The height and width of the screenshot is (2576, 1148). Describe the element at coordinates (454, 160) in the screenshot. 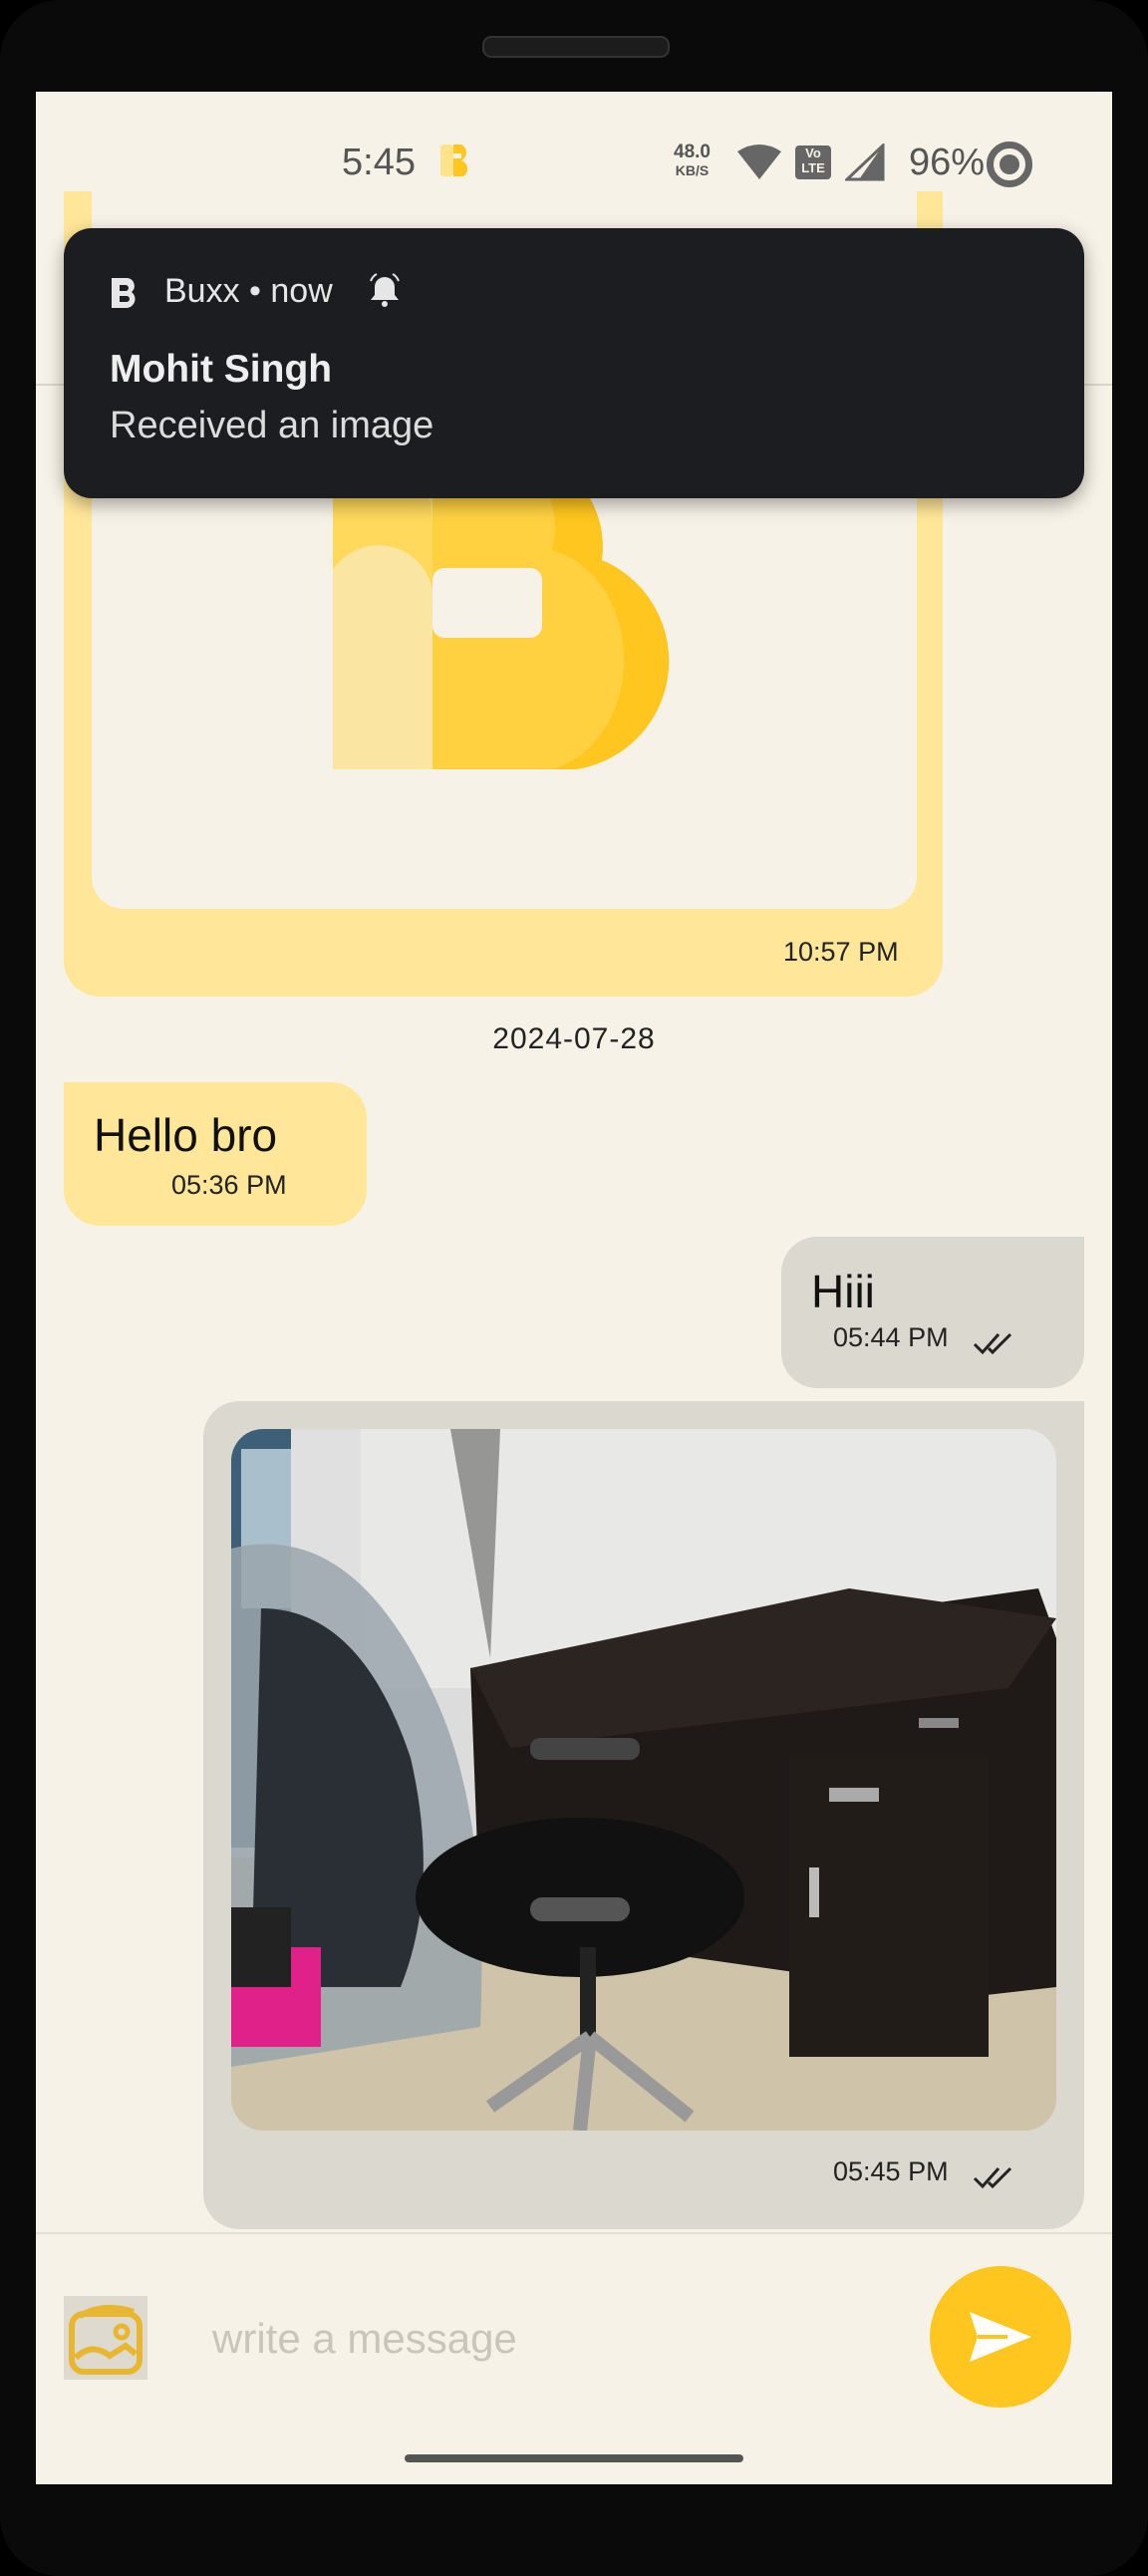

I see `buxx-app-icon` at that location.